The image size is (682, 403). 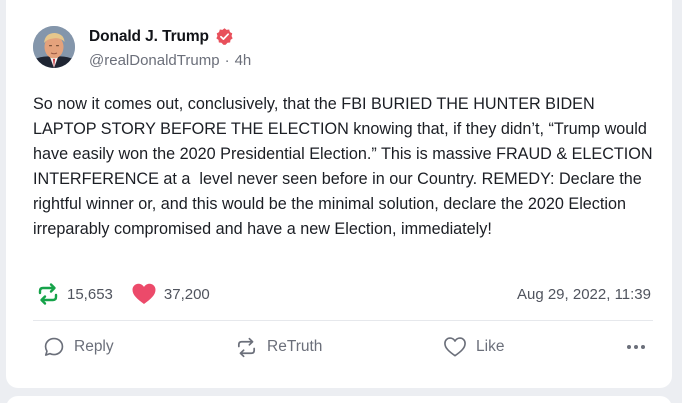 I want to click on reply-button: Reply, so click(x=78, y=347).